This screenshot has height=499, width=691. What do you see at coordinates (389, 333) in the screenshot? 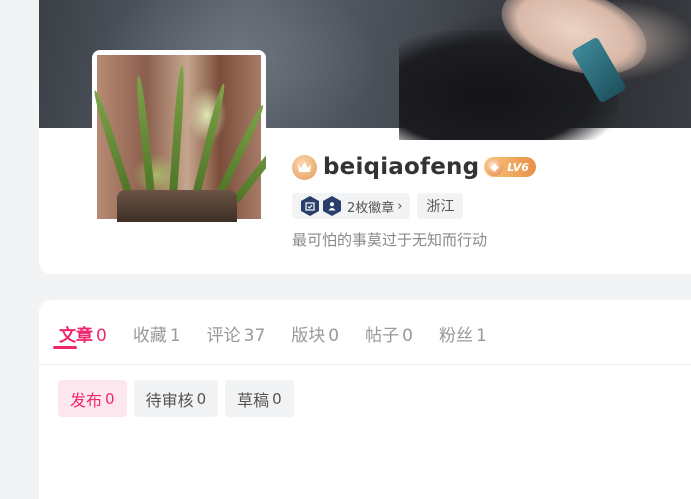
I see `tab-posts: 帖子 0` at bounding box center [389, 333].